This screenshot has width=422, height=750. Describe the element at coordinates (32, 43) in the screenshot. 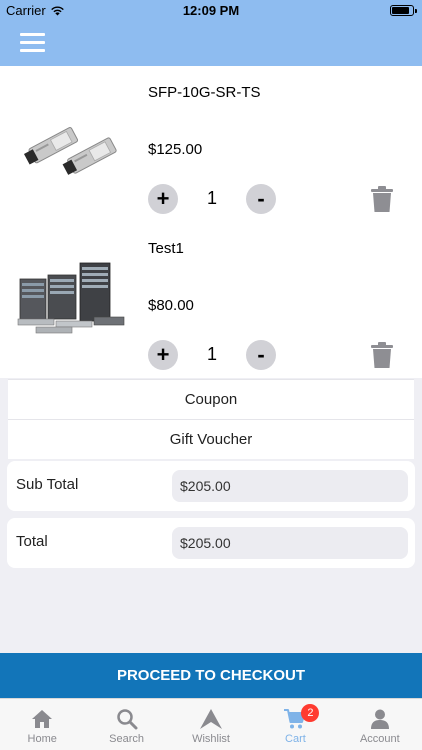

I see `menu-icon` at that location.